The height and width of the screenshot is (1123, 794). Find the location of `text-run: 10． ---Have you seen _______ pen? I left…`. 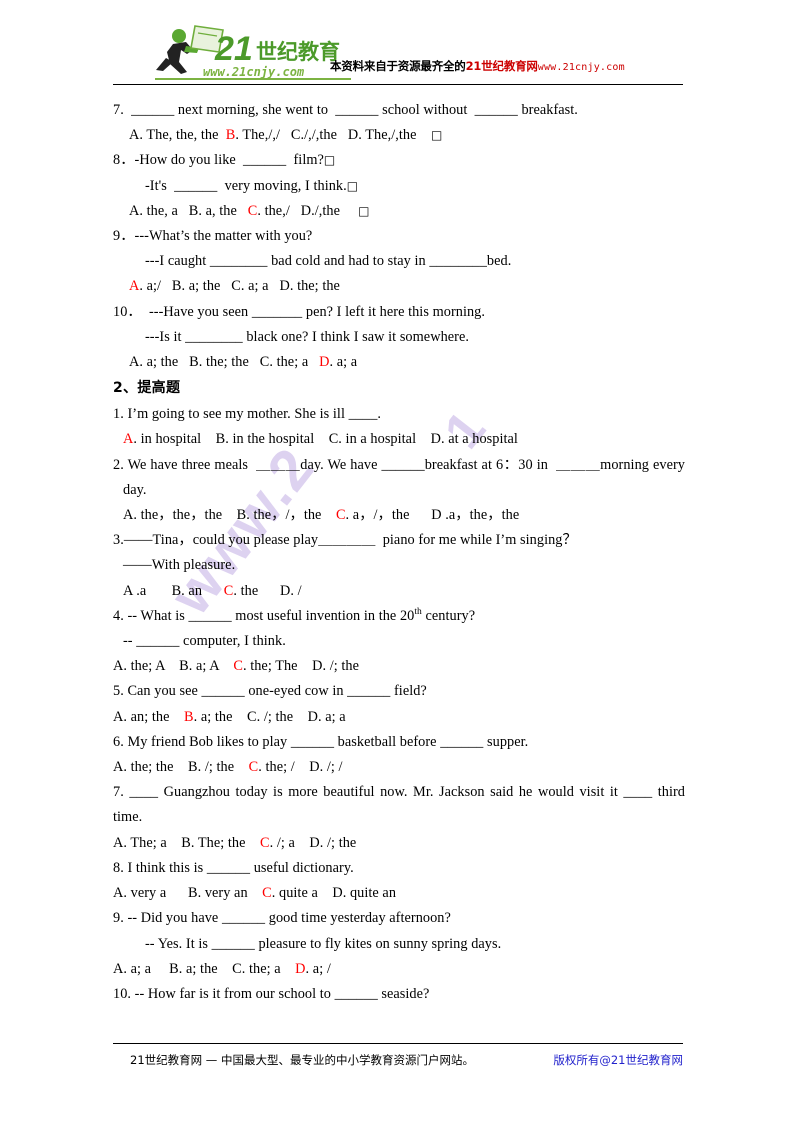

text-run: 10． ---Have you seen _______ pen? I left… is located at coordinates (299, 311).